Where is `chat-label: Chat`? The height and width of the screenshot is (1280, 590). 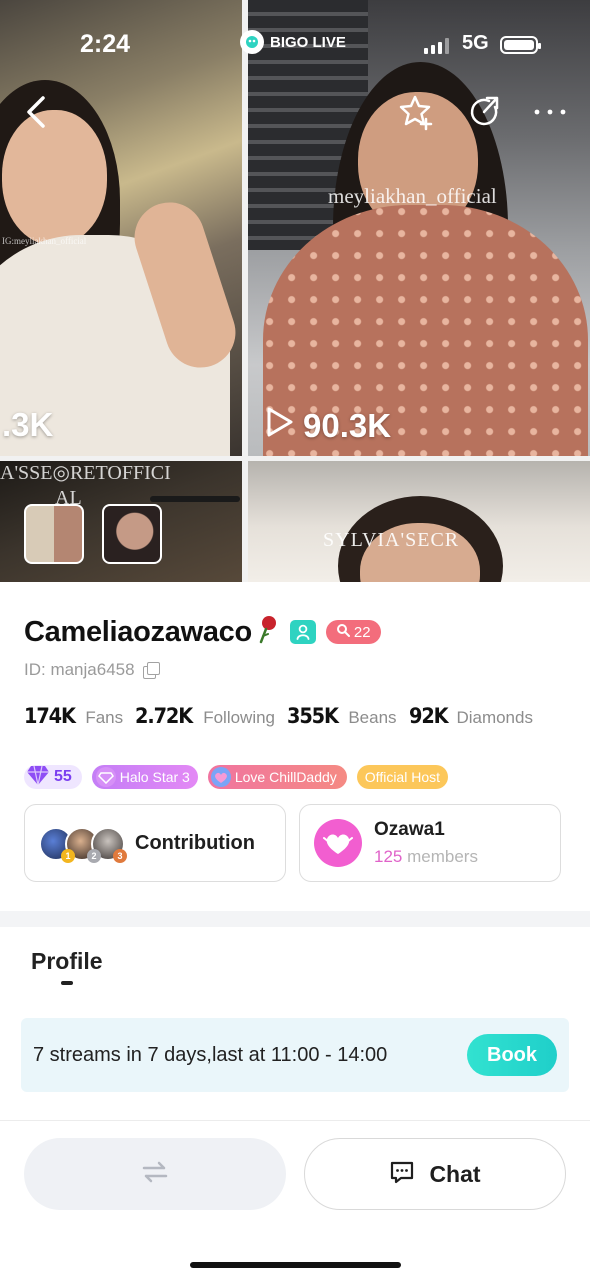 chat-label: Chat is located at coordinates (455, 1173).